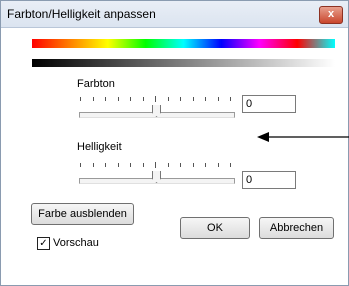 The image size is (349, 286). Describe the element at coordinates (183, 43) in the screenshot. I see `hue-spectrum-bar` at that location.